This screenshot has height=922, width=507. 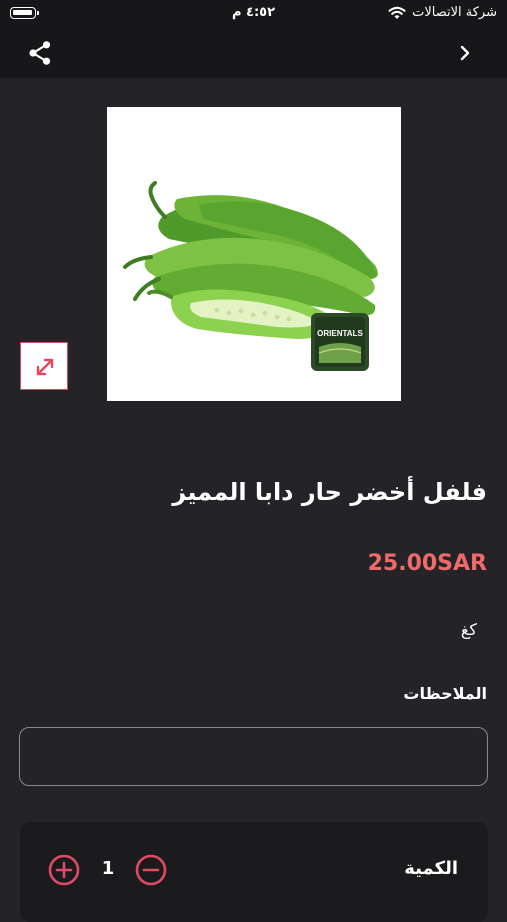 I want to click on nav-bar, so click(x=253, y=53).